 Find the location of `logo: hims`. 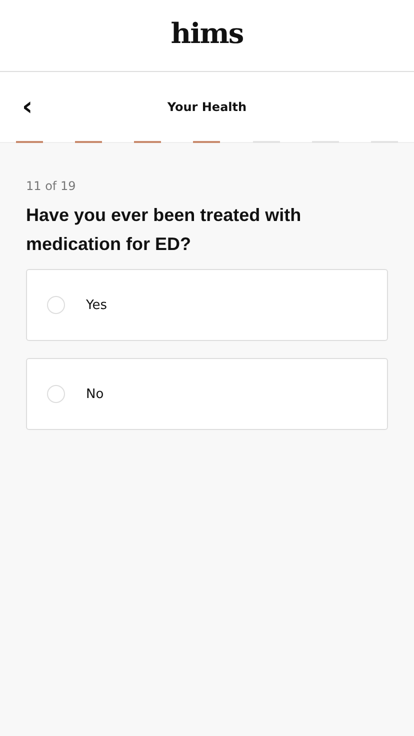

logo: hims is located at coordinates (207, 33).